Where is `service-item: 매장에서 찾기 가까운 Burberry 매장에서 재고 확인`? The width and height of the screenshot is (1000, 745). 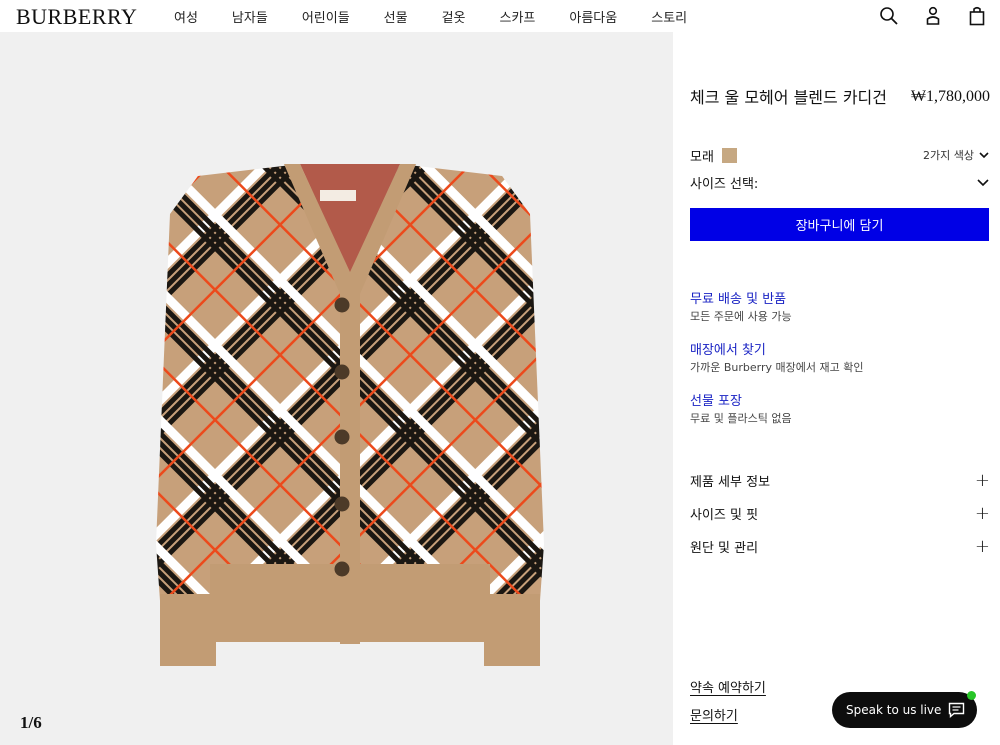 service-item: 매장에서 찾기 가까운 Burberry 매장에서 재고 확인 is located at coordinates (840, 357).